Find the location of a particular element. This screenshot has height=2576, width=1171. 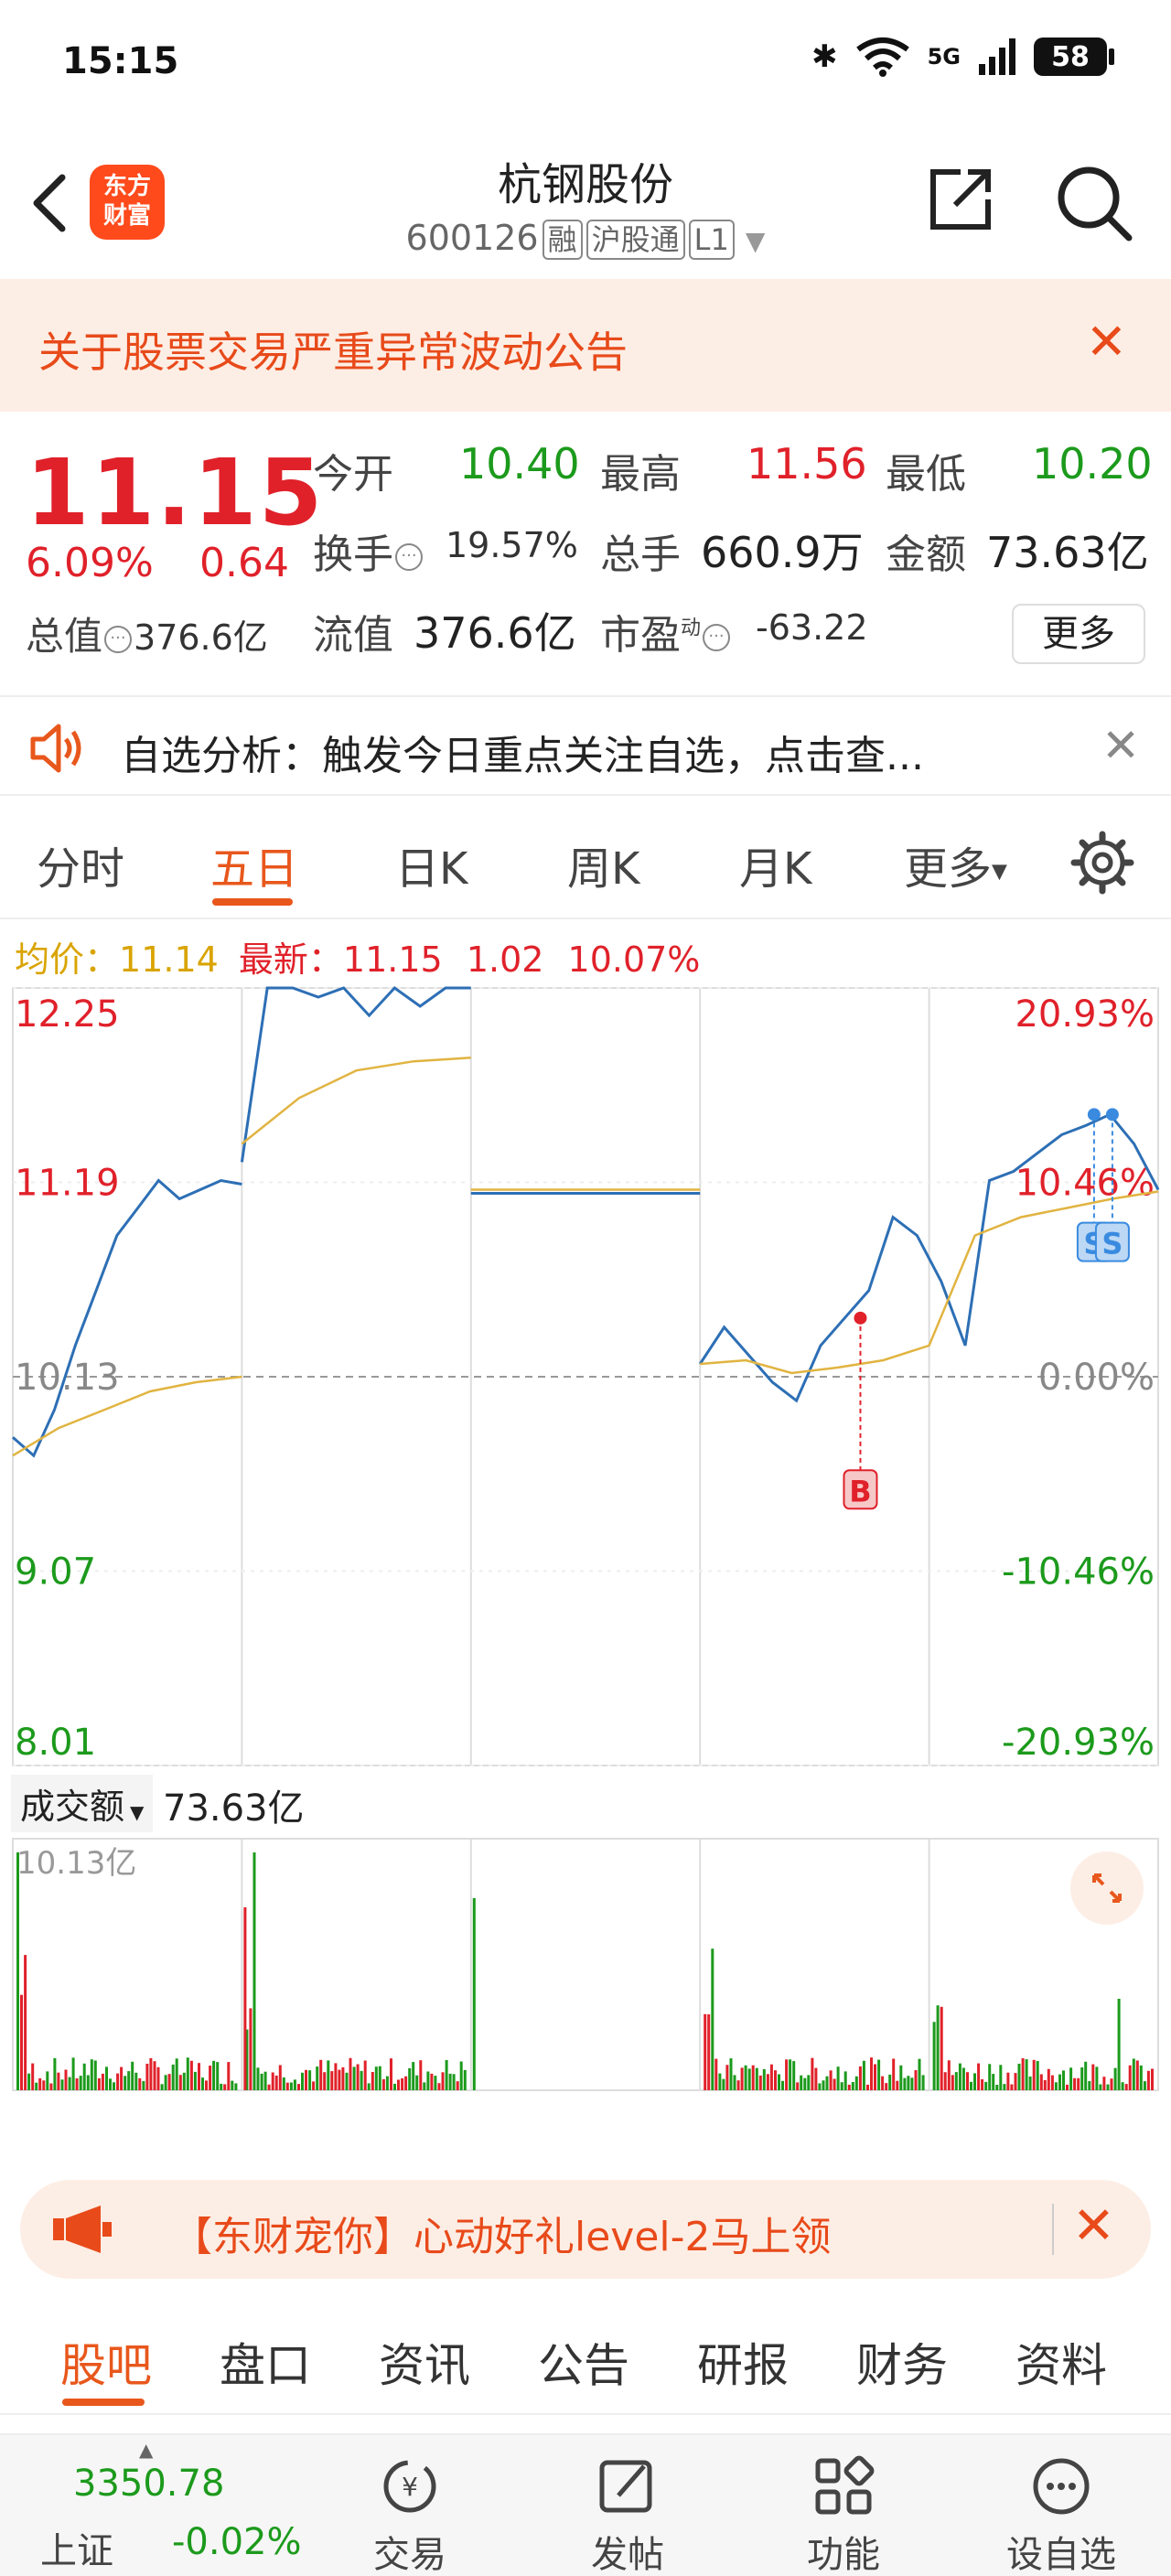

stock-code: 600126 is located at coordinates (472, 238).